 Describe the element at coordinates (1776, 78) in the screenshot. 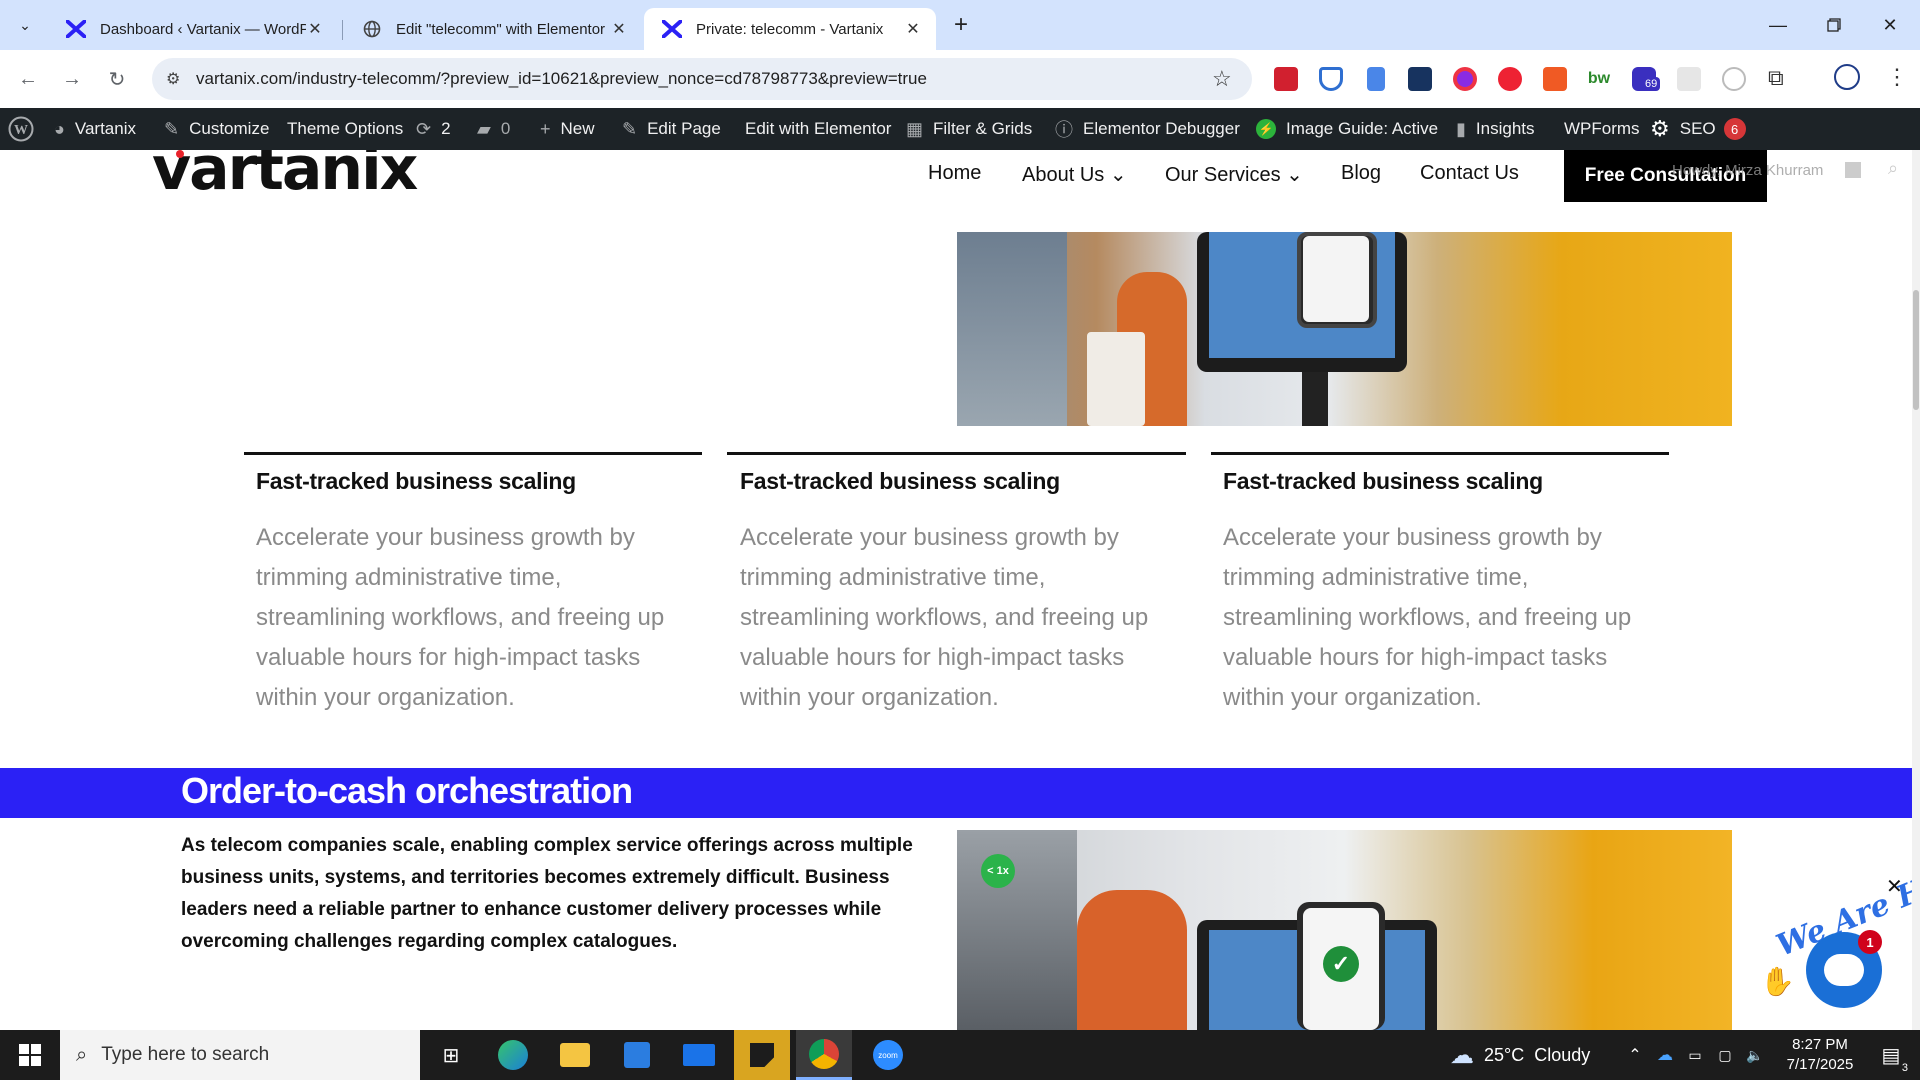

I see `extensions-puzzle-icon: ⧉` at that location.